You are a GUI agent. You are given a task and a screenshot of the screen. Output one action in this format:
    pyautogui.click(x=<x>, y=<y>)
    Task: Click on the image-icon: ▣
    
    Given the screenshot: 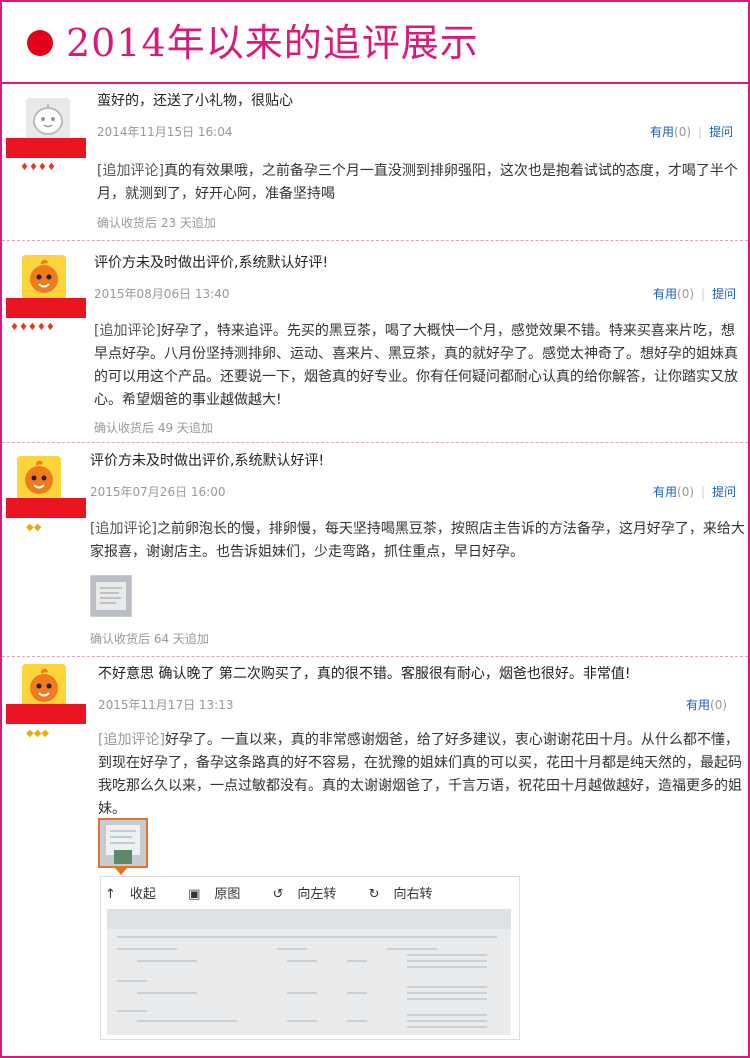 What is the action you would take?
    pyautogui.click(x=194, y=894)
    